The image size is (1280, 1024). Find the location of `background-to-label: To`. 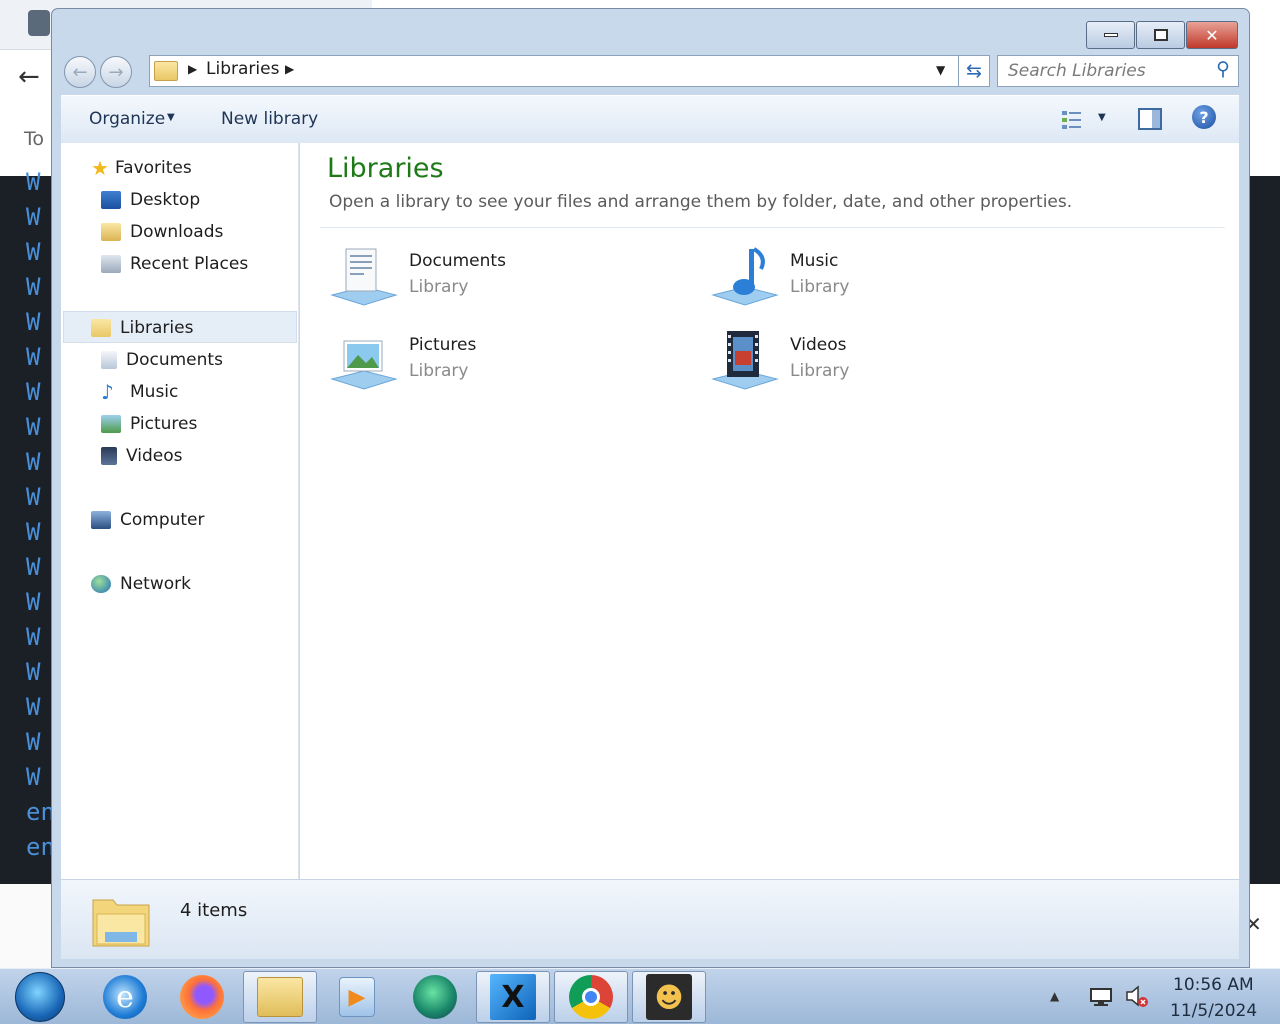

background-to-label: To is located at coordinates (34, 139).